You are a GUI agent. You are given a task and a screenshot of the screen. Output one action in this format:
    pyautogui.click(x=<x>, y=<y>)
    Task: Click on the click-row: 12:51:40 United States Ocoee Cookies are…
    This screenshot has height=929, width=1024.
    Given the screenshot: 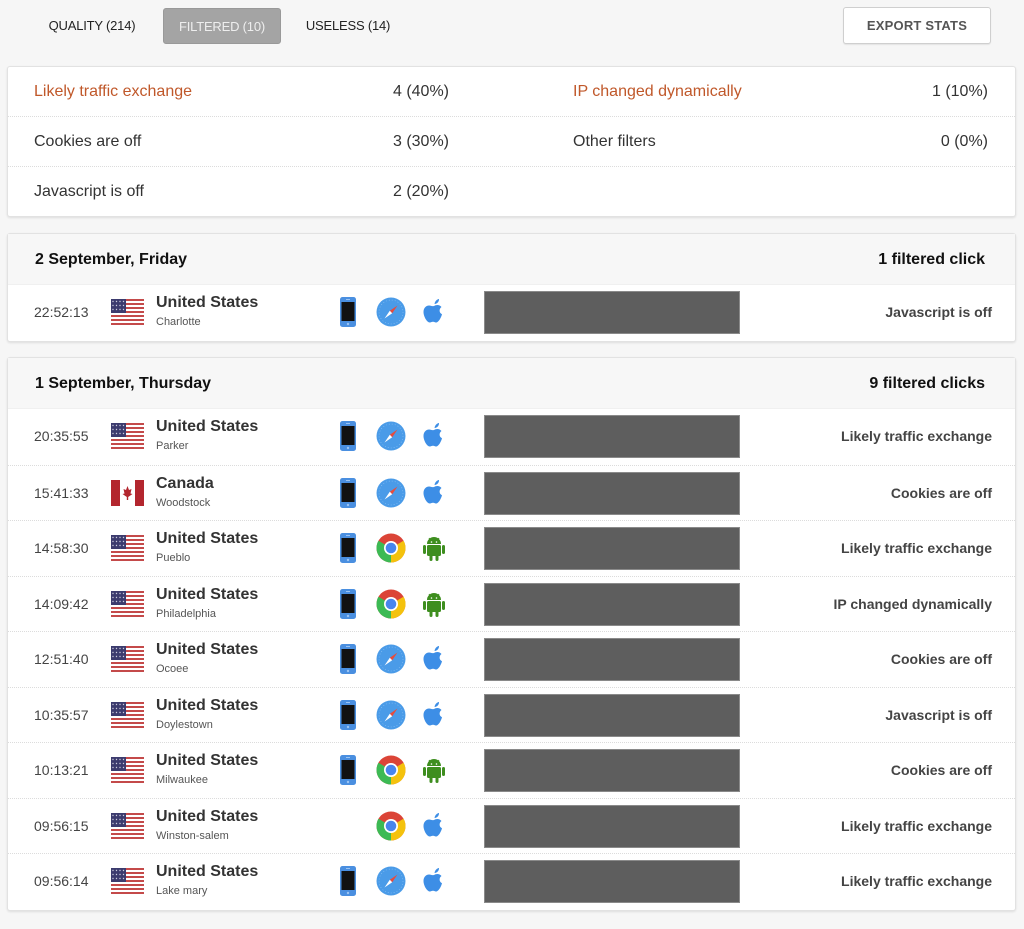 What is the action you would take?
    pyautogui.click(x=511, y=658)
    